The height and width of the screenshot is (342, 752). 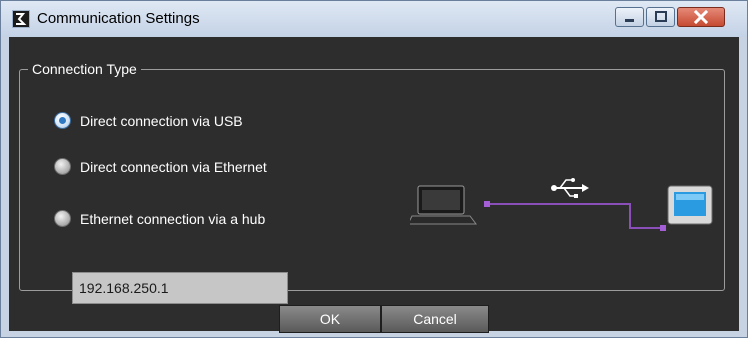 I want to click on radio-hub: Ethernet connection via a hub, so click(x=159, y=218).